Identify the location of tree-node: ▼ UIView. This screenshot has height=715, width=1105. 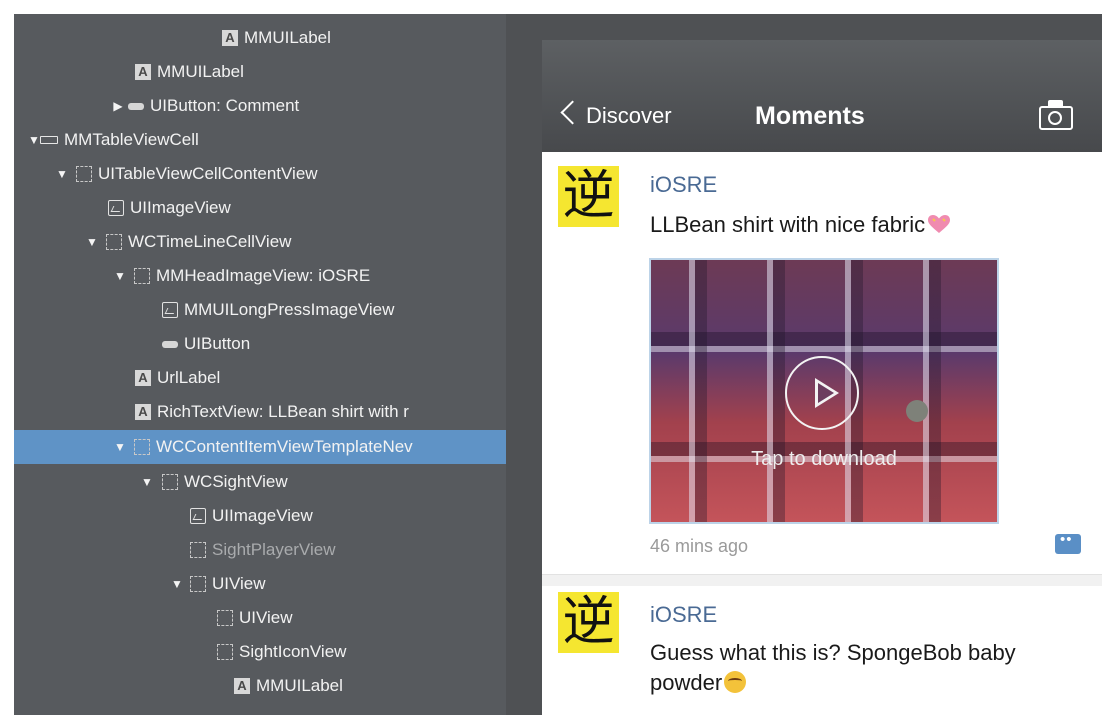
(260, 584).